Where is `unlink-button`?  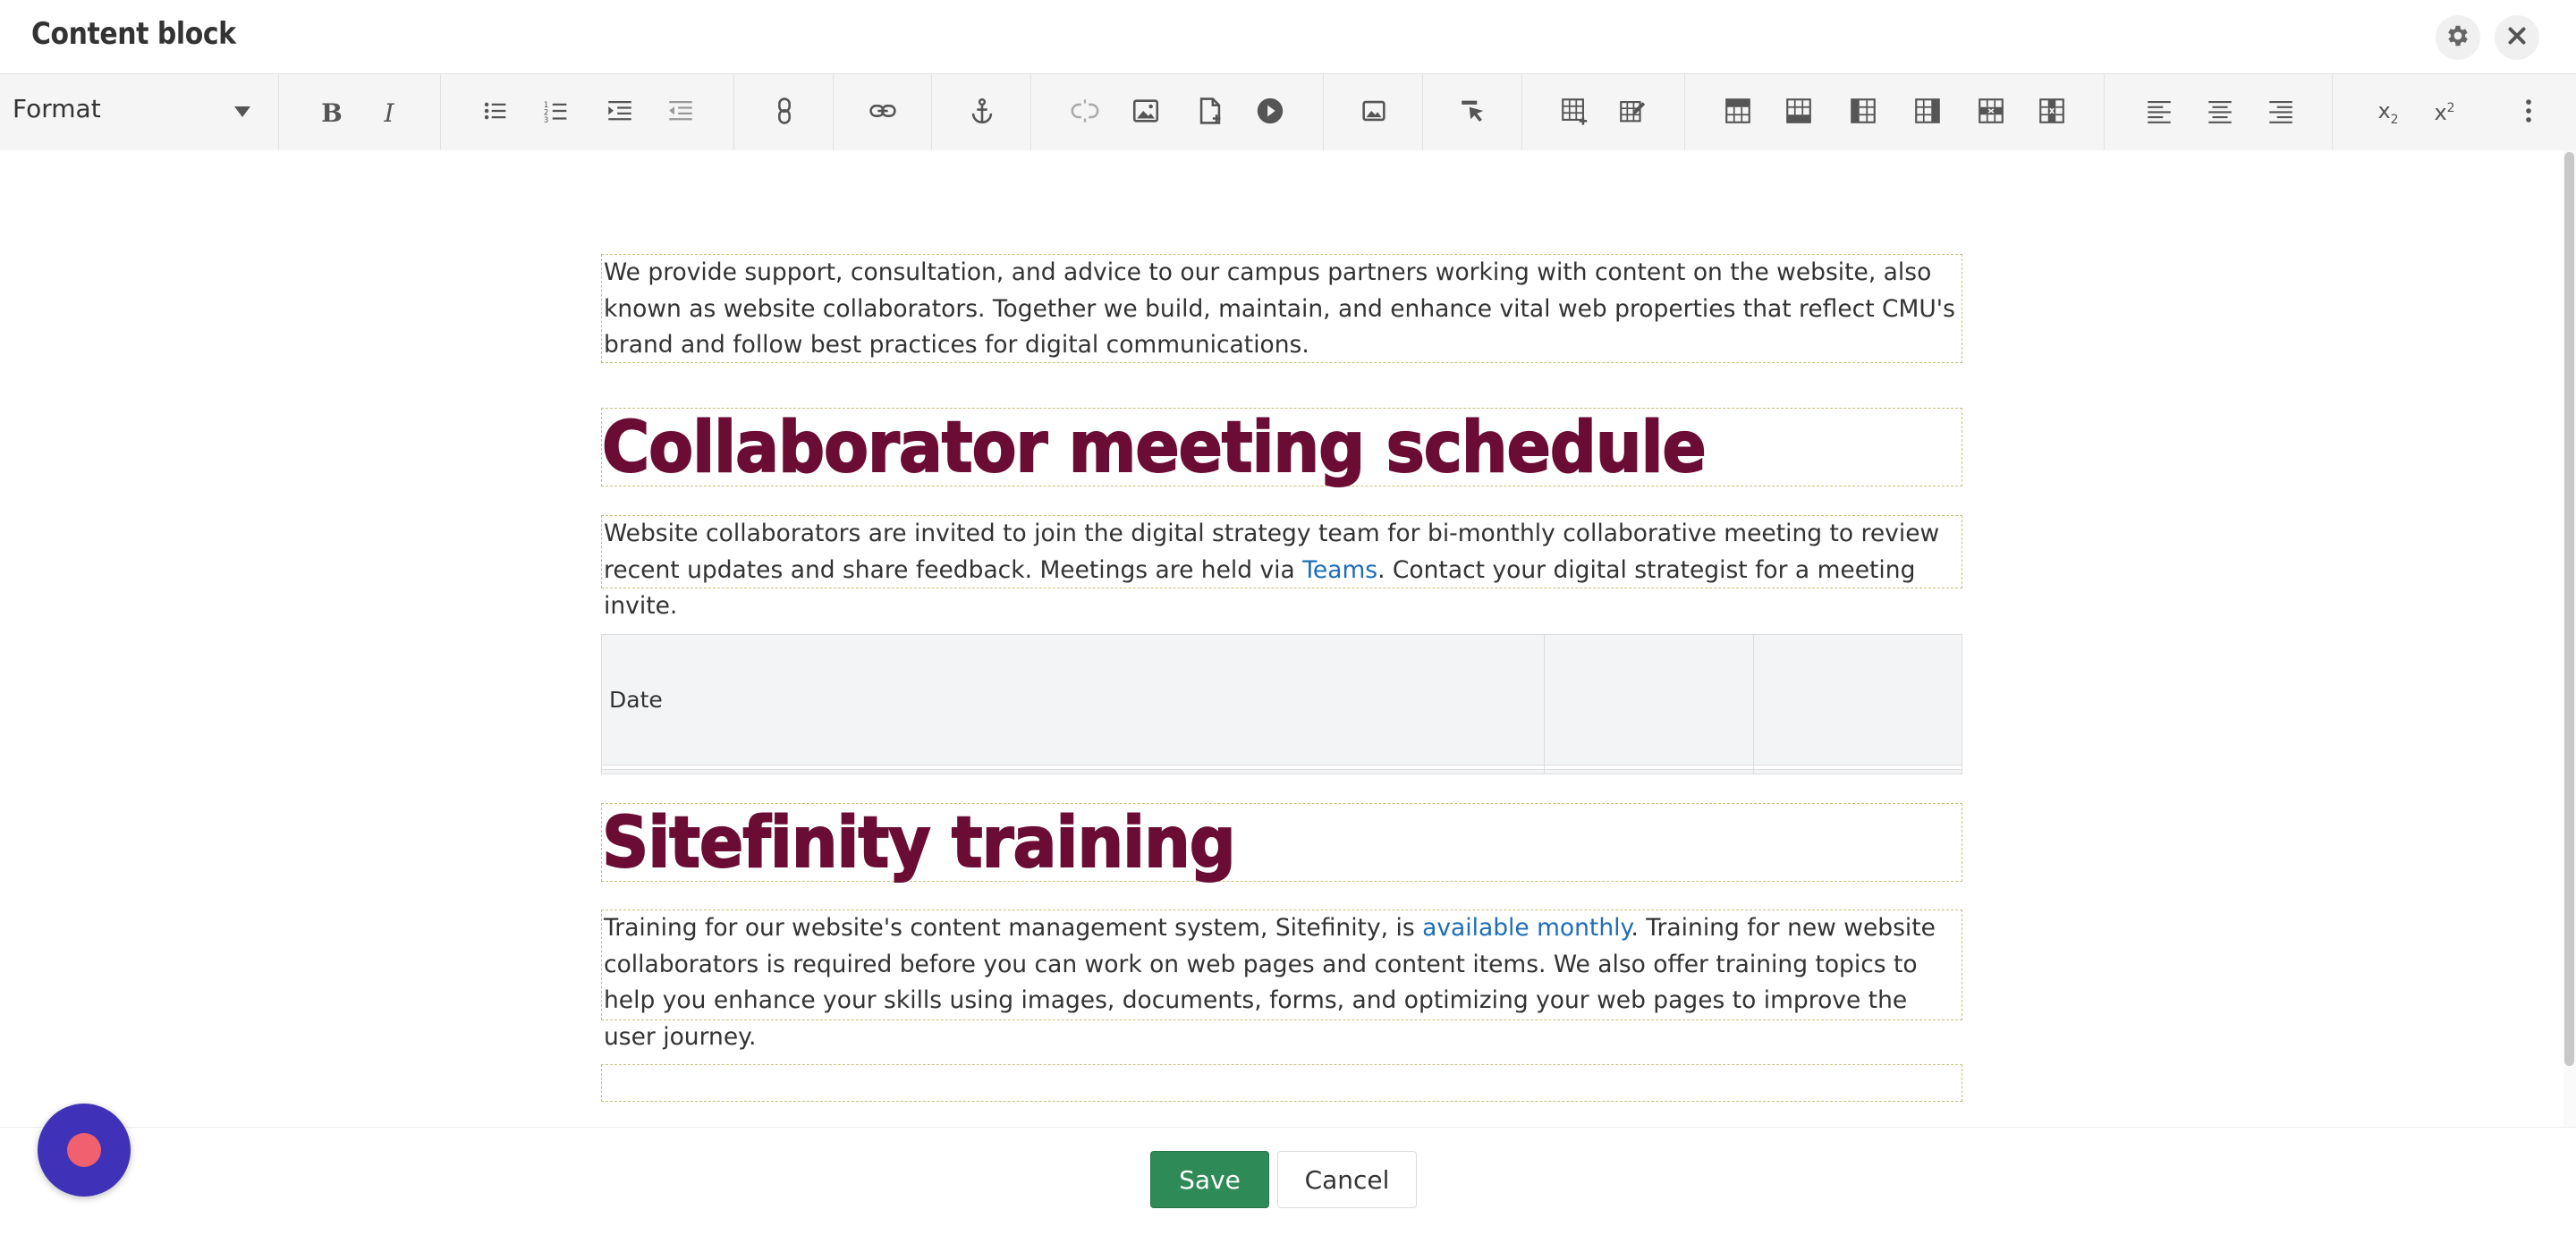 unlink-button is located at coordinates (1085, 113).